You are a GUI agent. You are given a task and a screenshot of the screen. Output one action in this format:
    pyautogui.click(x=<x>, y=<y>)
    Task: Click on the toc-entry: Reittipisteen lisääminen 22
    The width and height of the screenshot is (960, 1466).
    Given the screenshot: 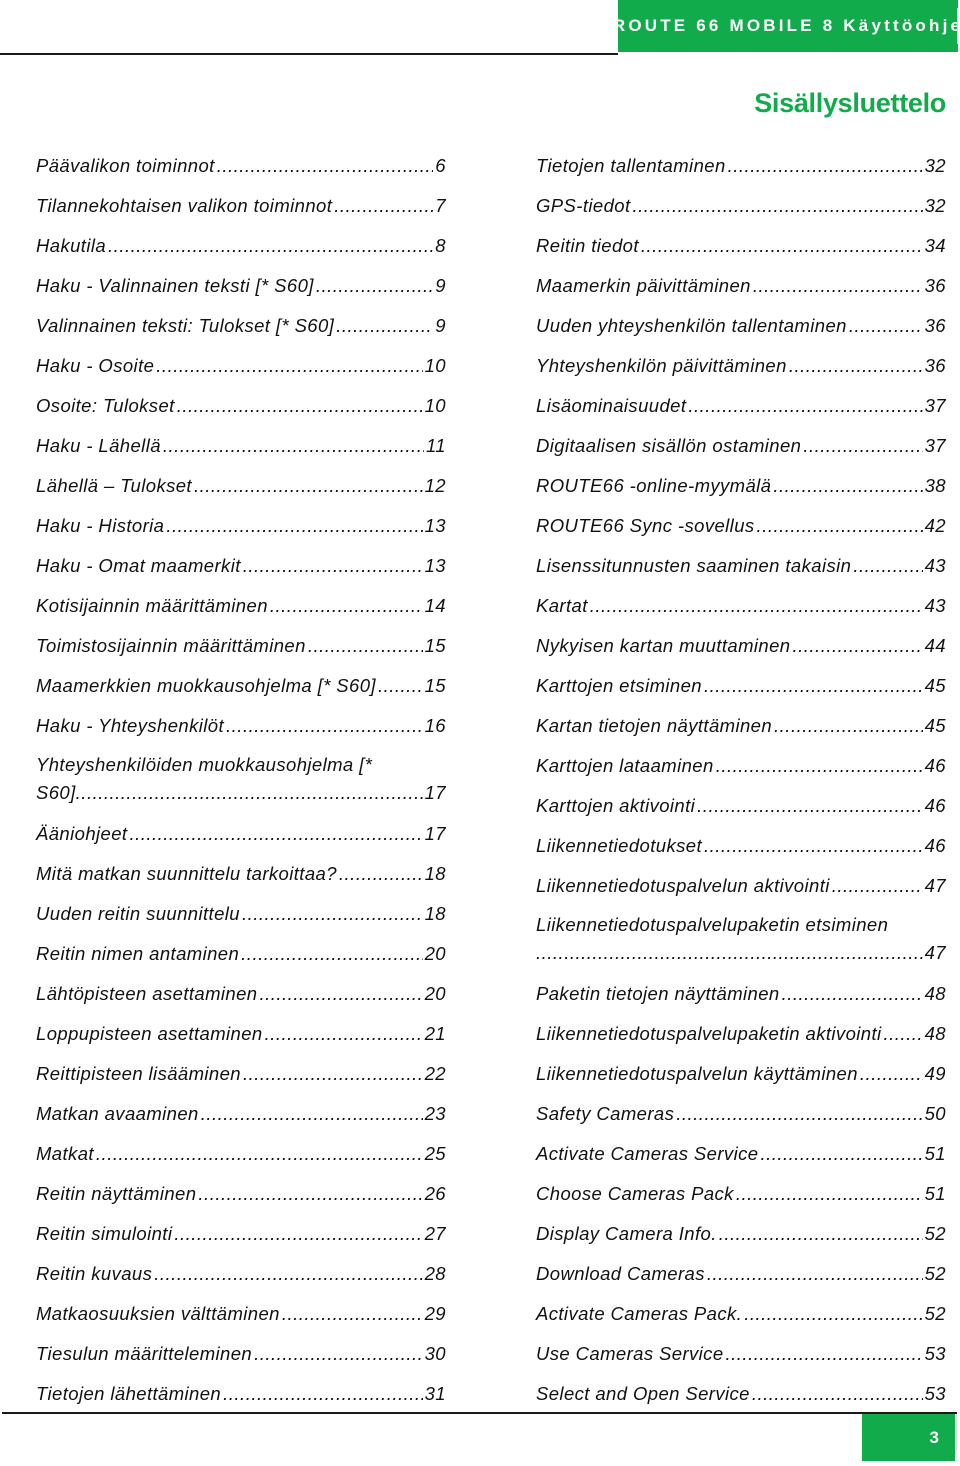 What is the action you would take?
    pyautogui.click(x=241, y=1074)
    